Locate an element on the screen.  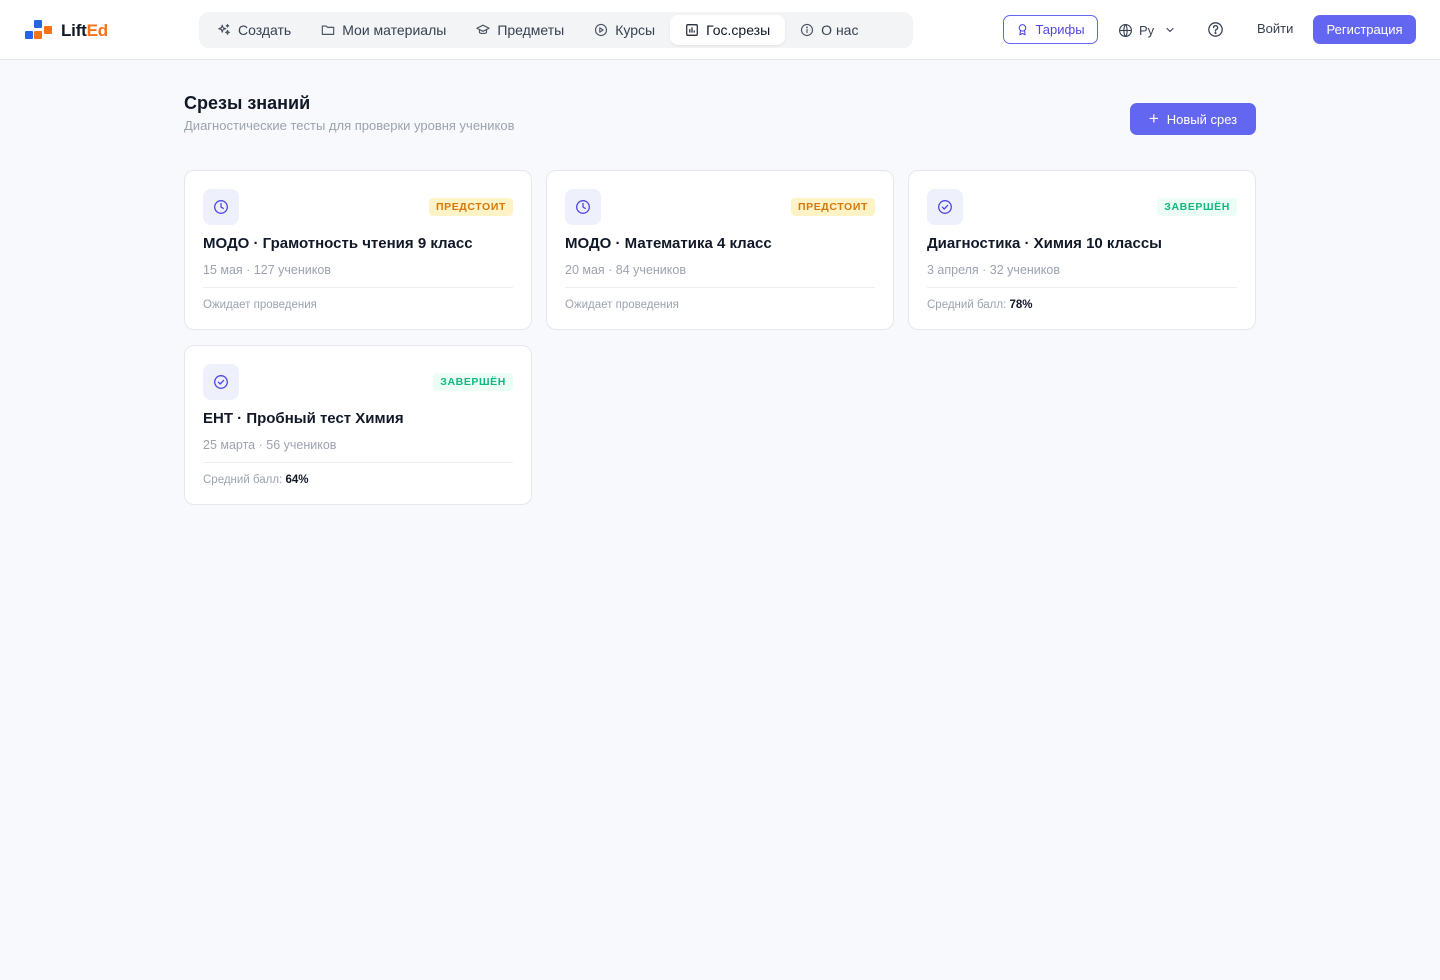
card-footer: Средний балл: 78% is located at coordinates (980, 305).